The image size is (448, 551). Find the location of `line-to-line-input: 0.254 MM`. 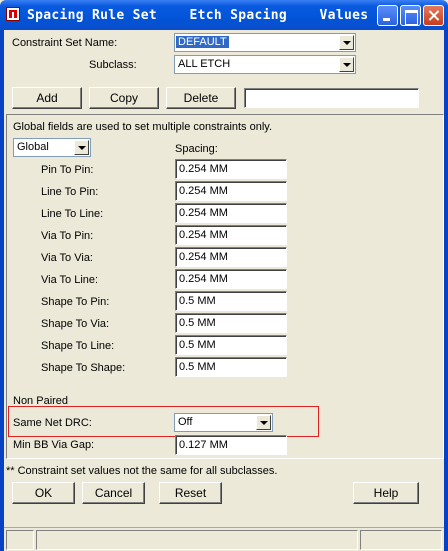

line-to-line-input: 0.254 MM is located at coordinates (231, 213).